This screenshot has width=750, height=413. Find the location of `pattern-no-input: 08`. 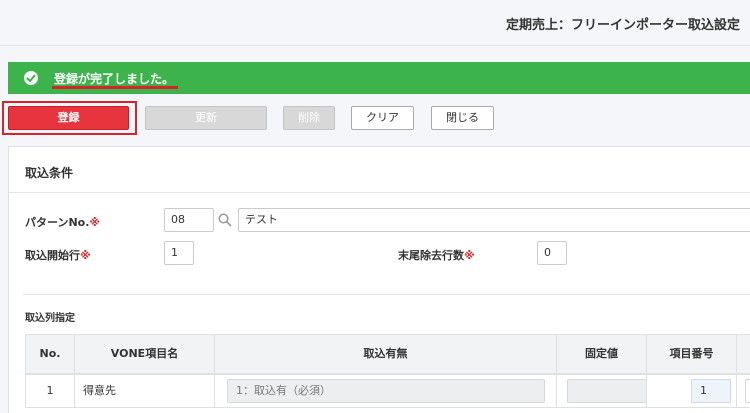

pattern-no-input: 08 is located at coordinates (189, 220).